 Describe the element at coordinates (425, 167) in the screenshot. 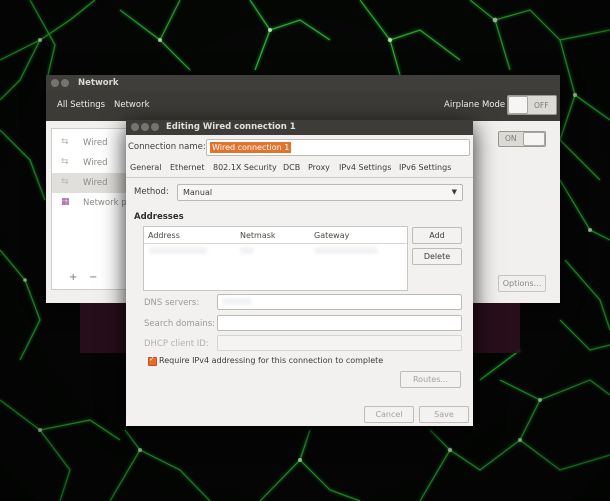

I see `tab-ipv6-settings: IPv6 Settings` at that location.